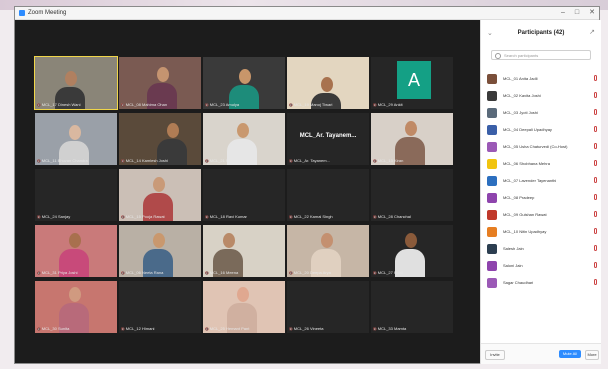 The width and height of the screenshot is (608, 369). What do you see at coordinates (543, 79) in the screenshot?
I see `participant-row: MCL_01 Anita Jadli` at bounding box center [543, 79].